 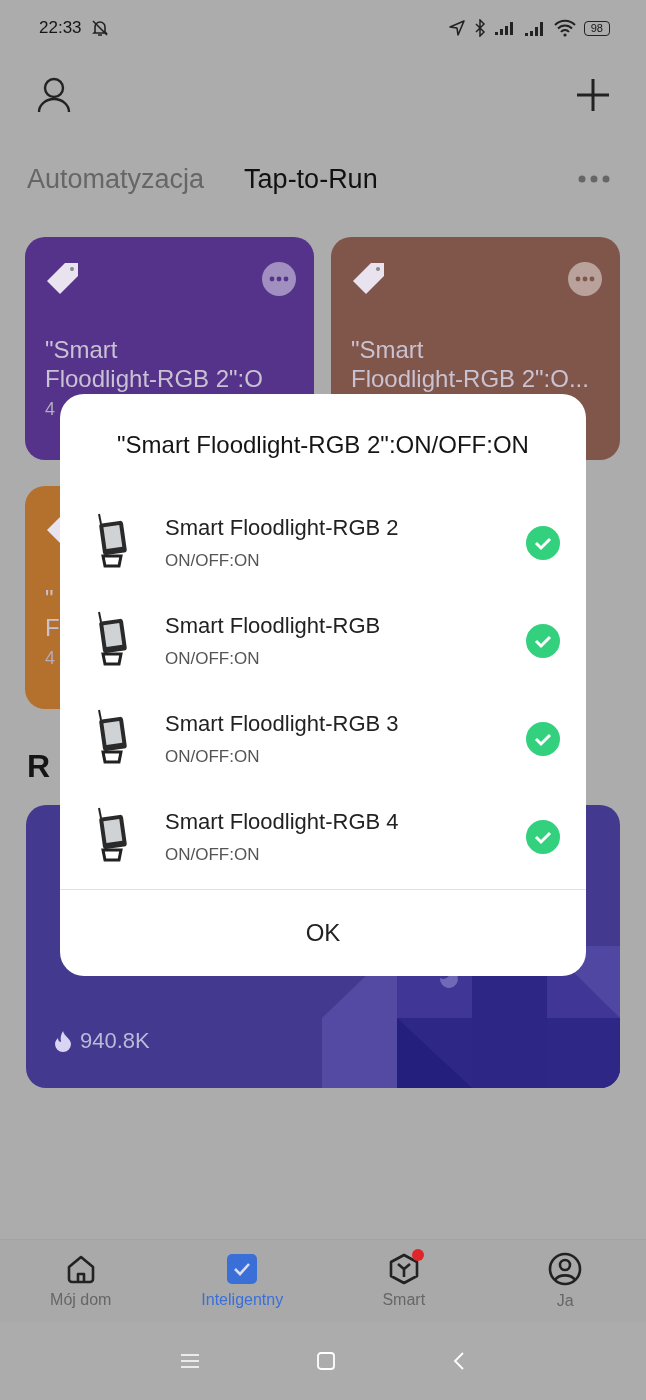 I want to click on scene-title: " F, so click(x=52, y=613).